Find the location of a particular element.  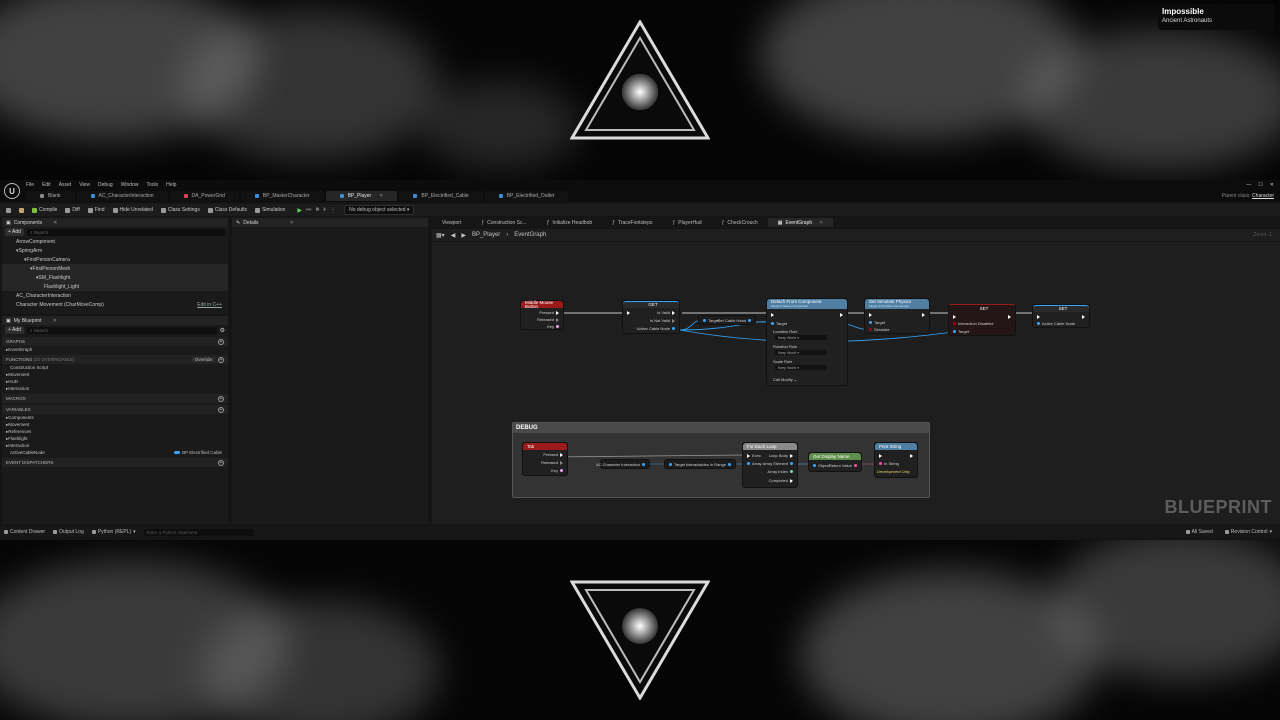

save-button is located at coordinates (8, 210).